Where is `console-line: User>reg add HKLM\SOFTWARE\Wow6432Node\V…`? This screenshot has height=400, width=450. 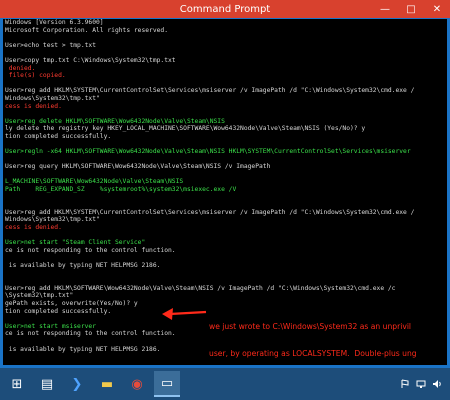
console-line: User>reg add HKLM\SOFTWARE\Wow6432Node\V… is located at coordinates (200, 288).